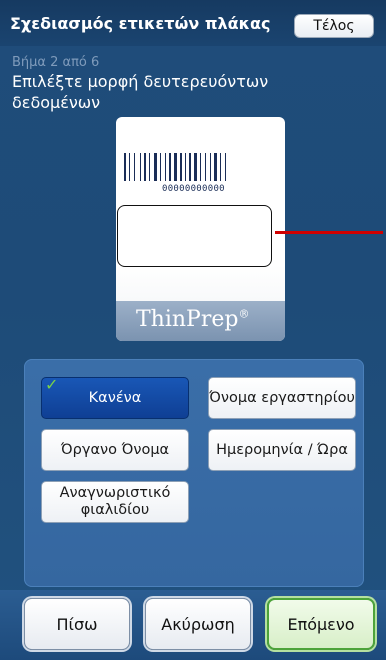  I want to click on back-button: Πίσω, so click(77, 624).